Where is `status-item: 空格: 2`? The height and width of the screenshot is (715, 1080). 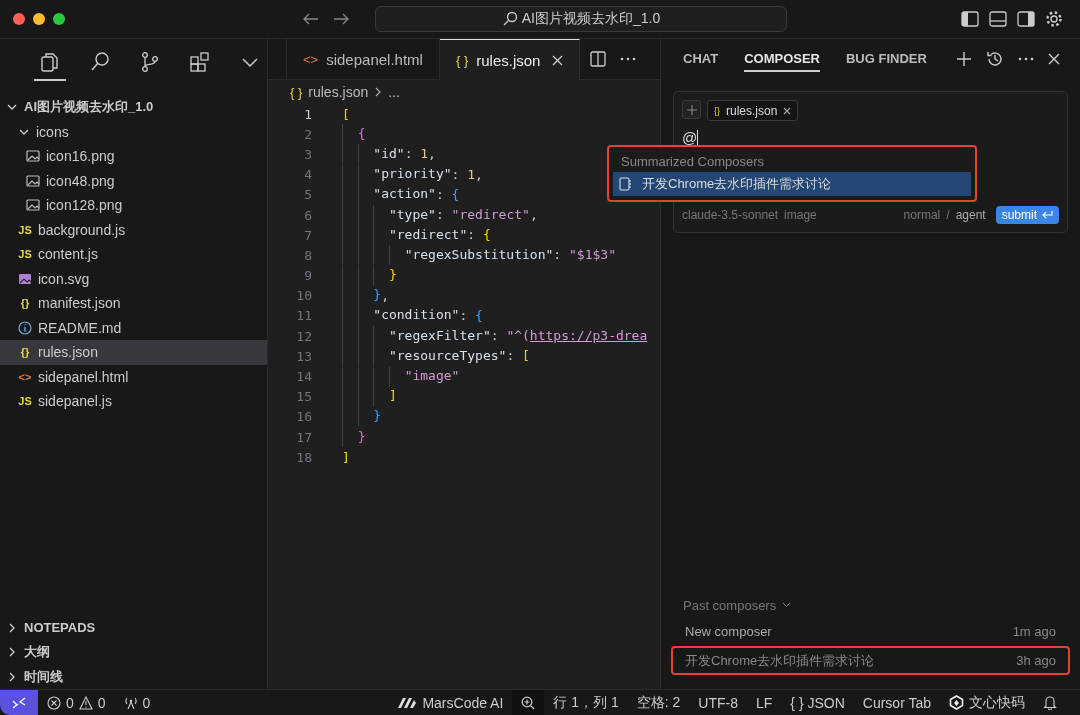 status-item: 空格: 2 is located at coordinates (658, 702).